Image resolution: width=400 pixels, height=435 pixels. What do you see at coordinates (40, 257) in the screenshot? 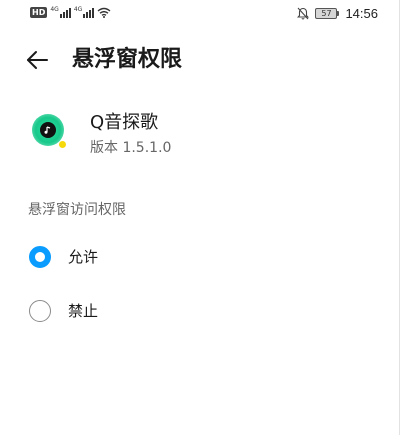
I see `radio-allow` at bounding box center [40, 257].